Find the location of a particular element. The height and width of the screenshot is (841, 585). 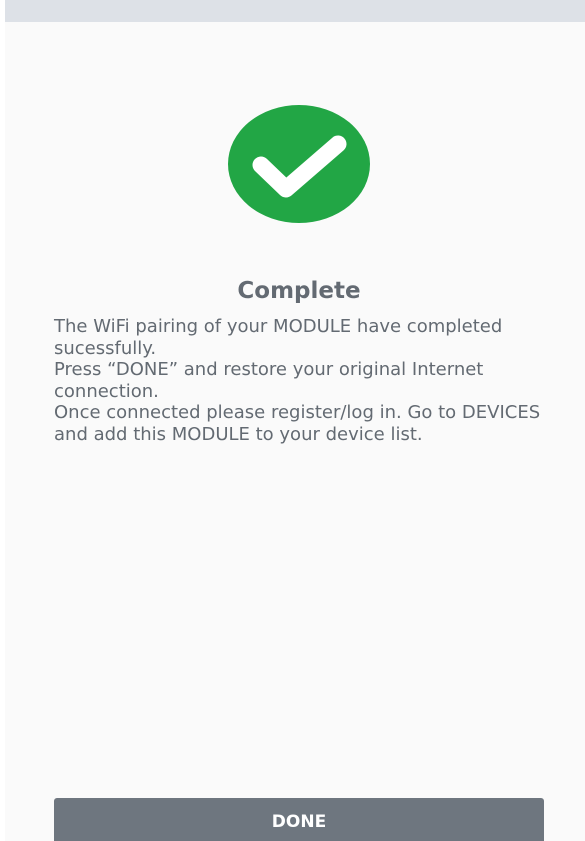

status-bar is located at coordinates (295, 11).